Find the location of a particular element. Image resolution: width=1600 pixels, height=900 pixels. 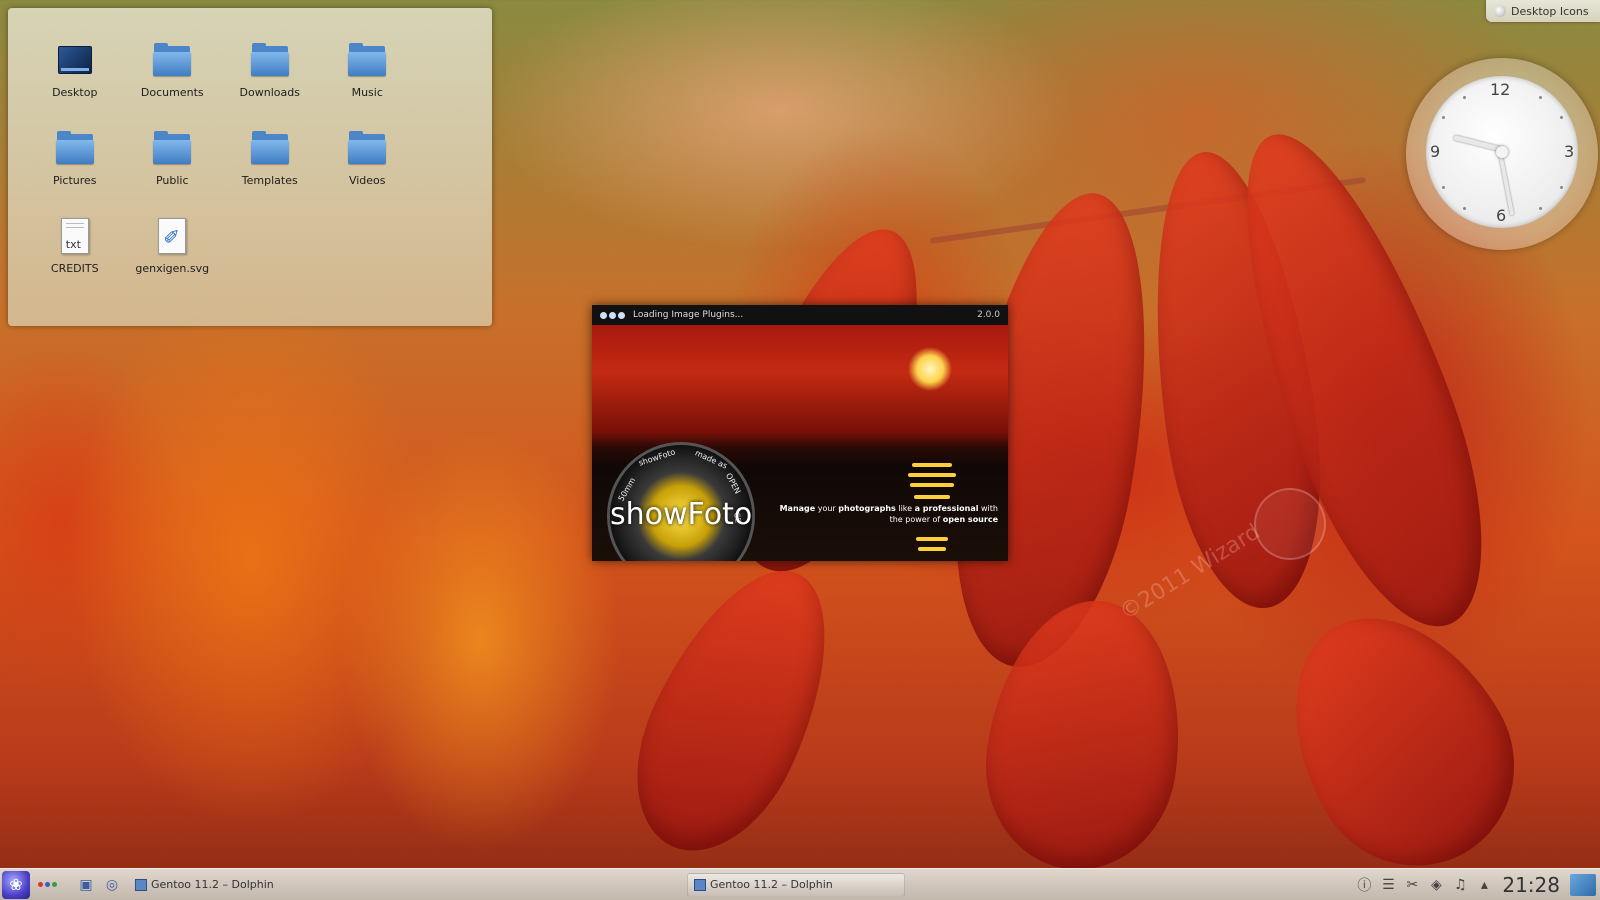

splash-version: 2.0.0 is located at coordinates (988, 315).